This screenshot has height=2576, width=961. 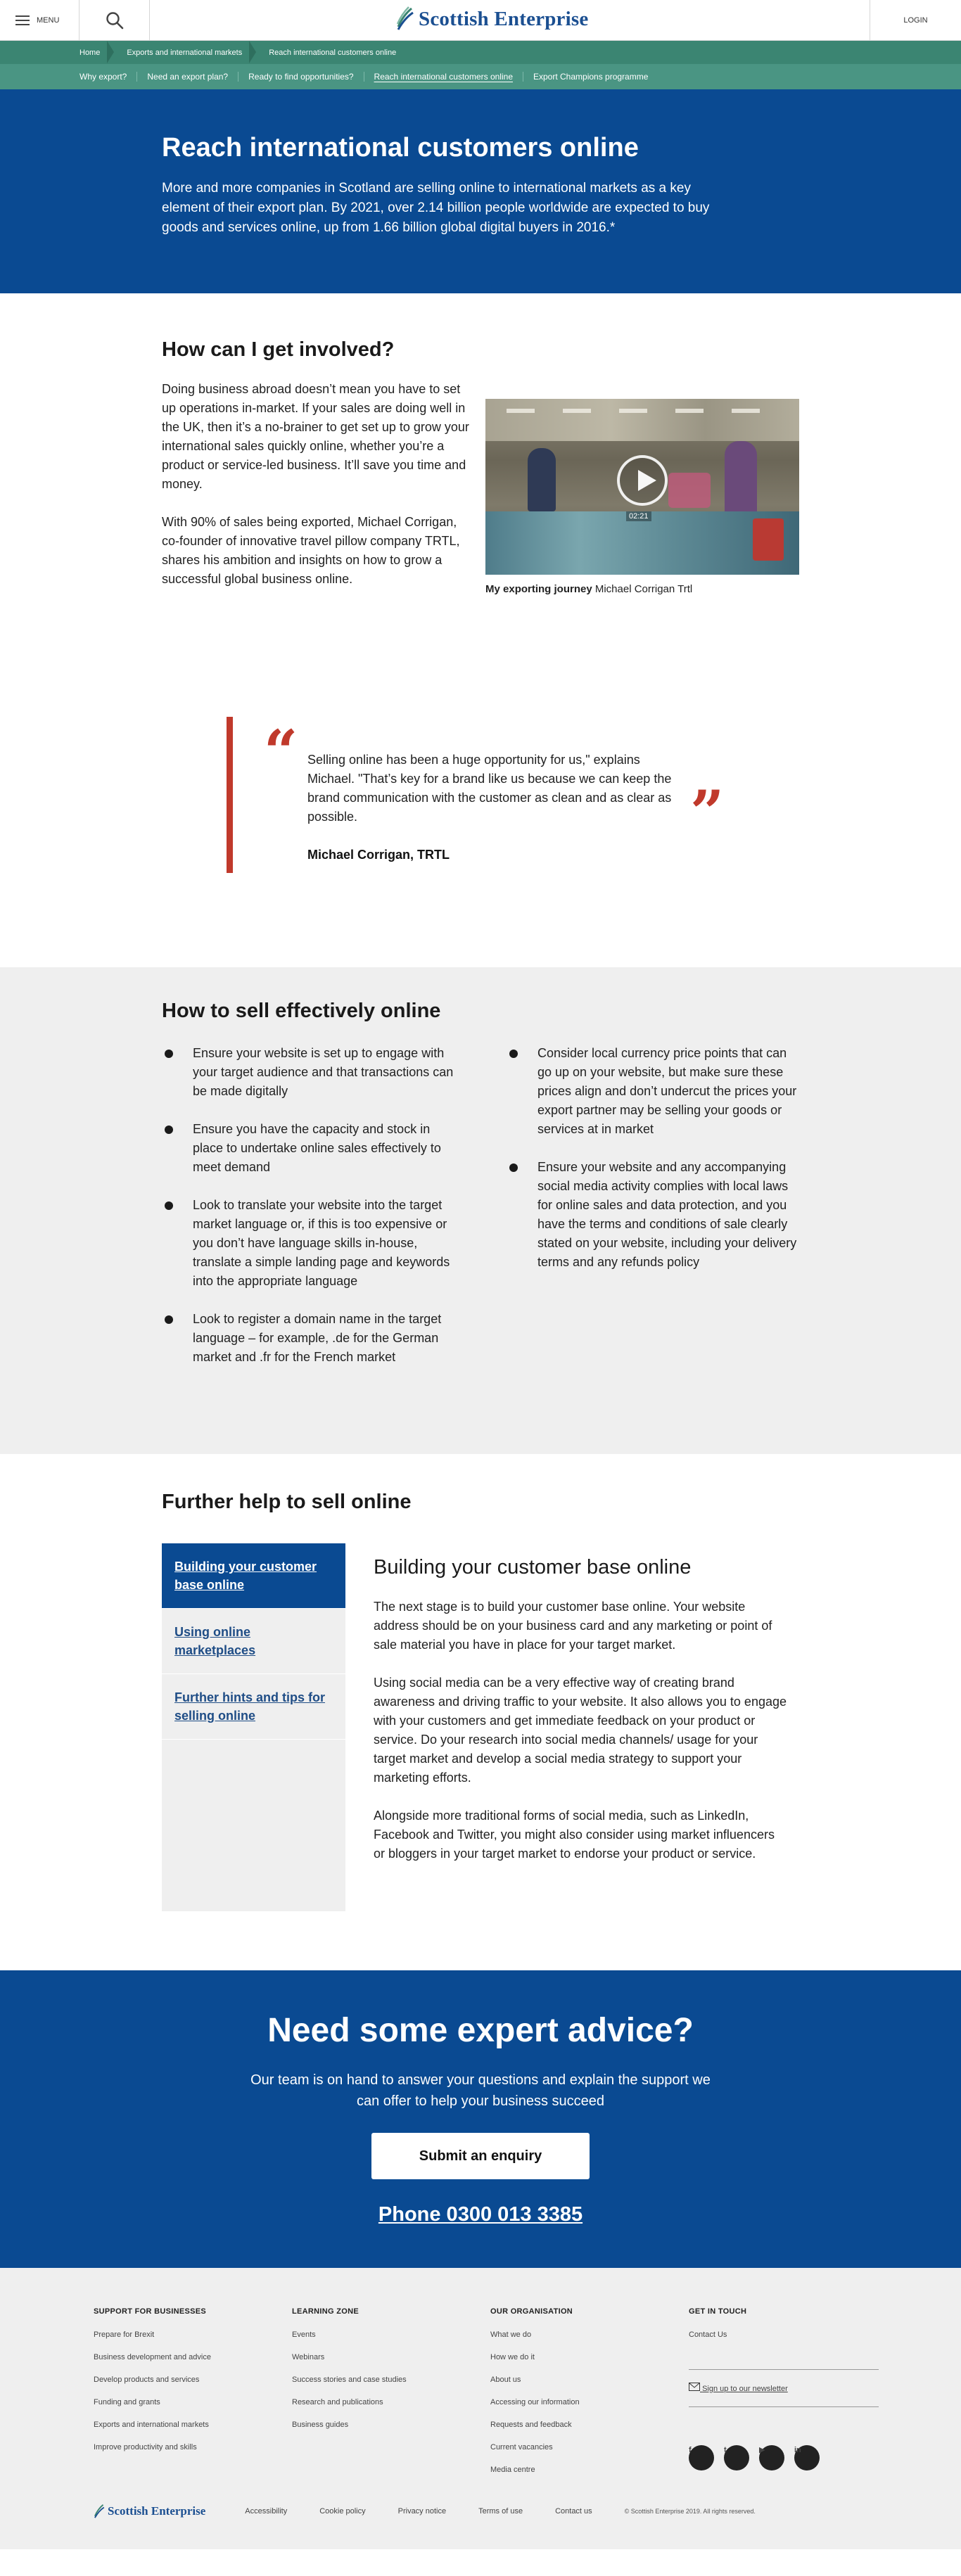 I want to click on logo-mark-icon, so click(x=405, y=18).